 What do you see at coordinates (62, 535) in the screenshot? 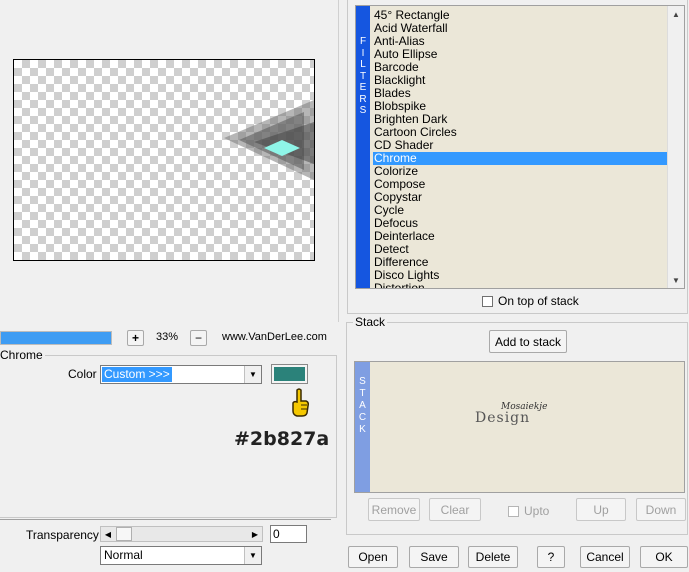
I see `transparency-label: Transparency` at bounding box center [62, 535].